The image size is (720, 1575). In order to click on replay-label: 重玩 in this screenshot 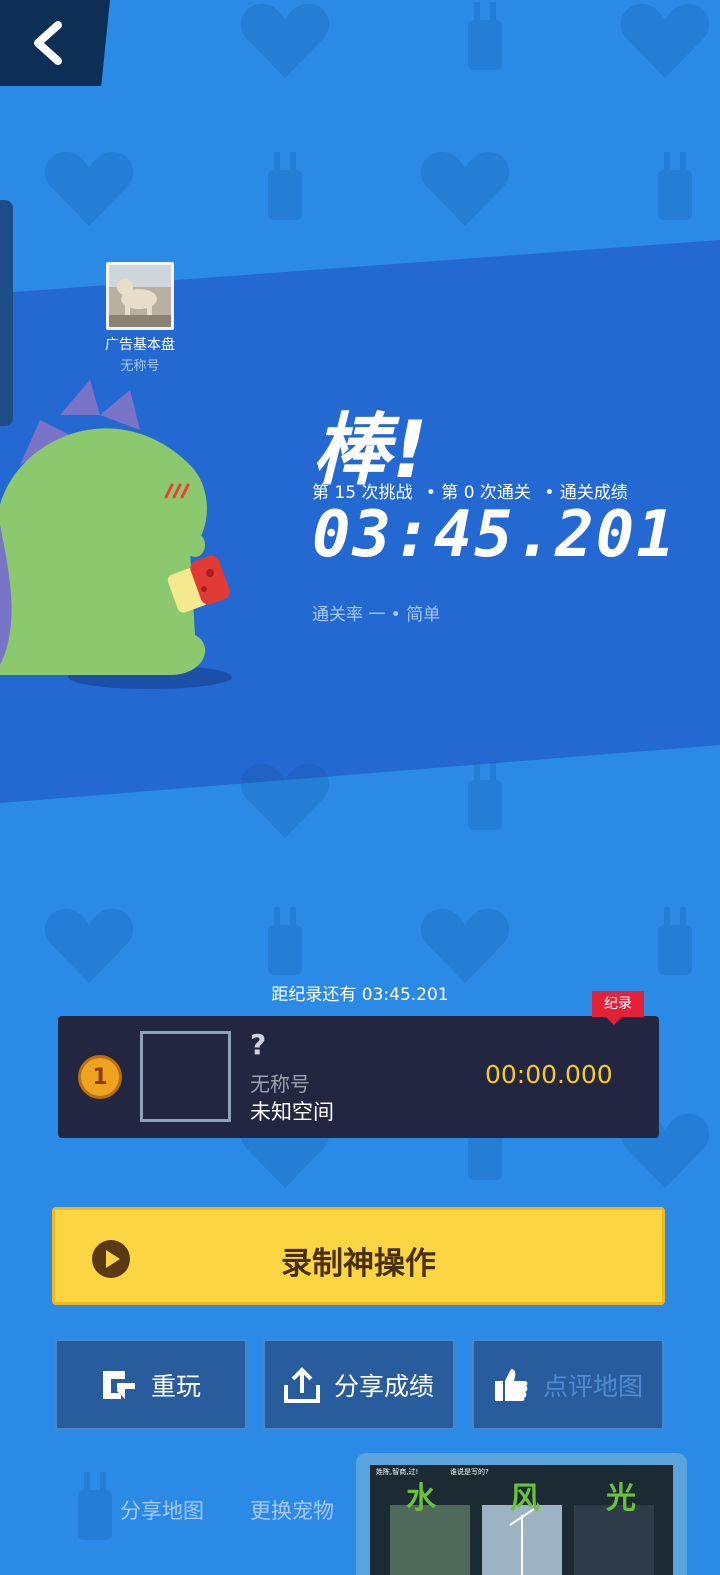, I will do `click(175, 1386)`.